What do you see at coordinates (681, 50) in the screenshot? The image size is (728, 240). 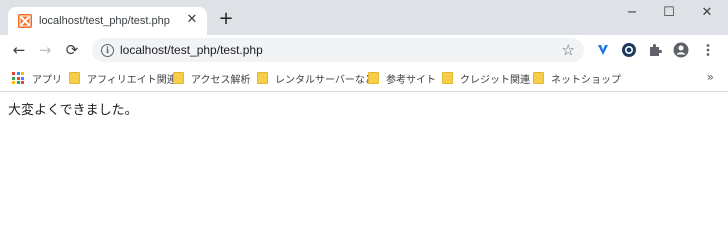 I see `profile-icon` at bounding box center [681, 50].